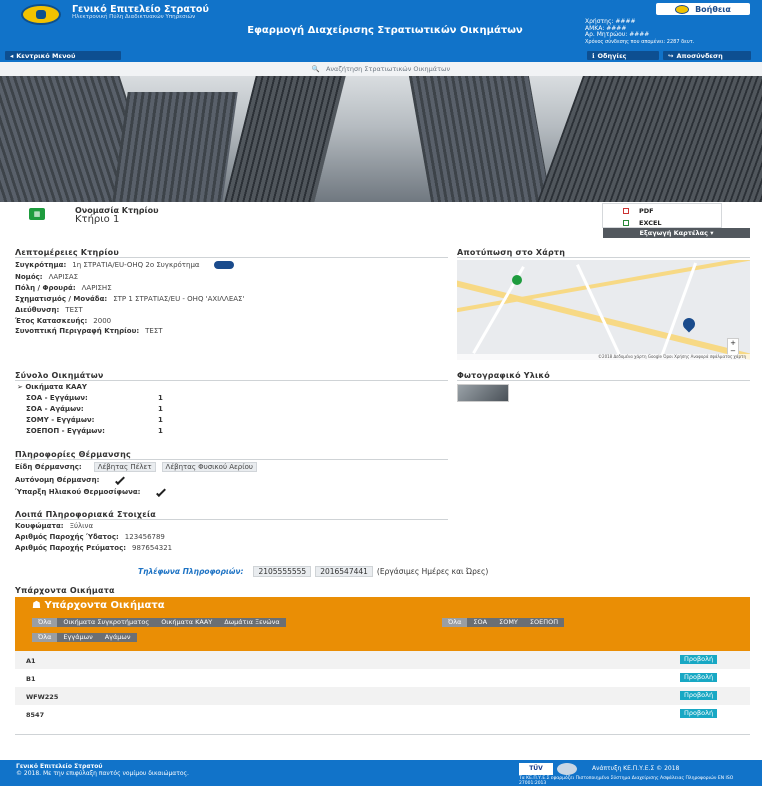 The width and height of the screenshot is (762, 786). What do you see at coordinates (89, 331) in the screenshot?
I see `detail-row: Συνοπτική Περιγραφή Κτηρίου: ΤΕΣΤ` at bounding box center [89, 331].